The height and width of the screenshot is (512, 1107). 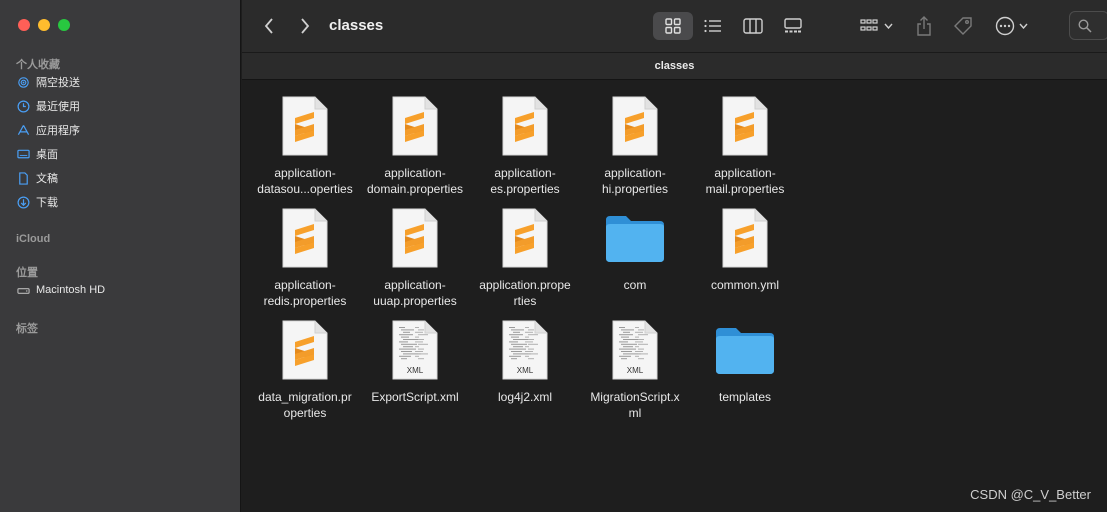 What do you see at coordinates (635, 149) in the screenshot?
I see `file-item: application- hi.properties` at bounding box center [635, 149].